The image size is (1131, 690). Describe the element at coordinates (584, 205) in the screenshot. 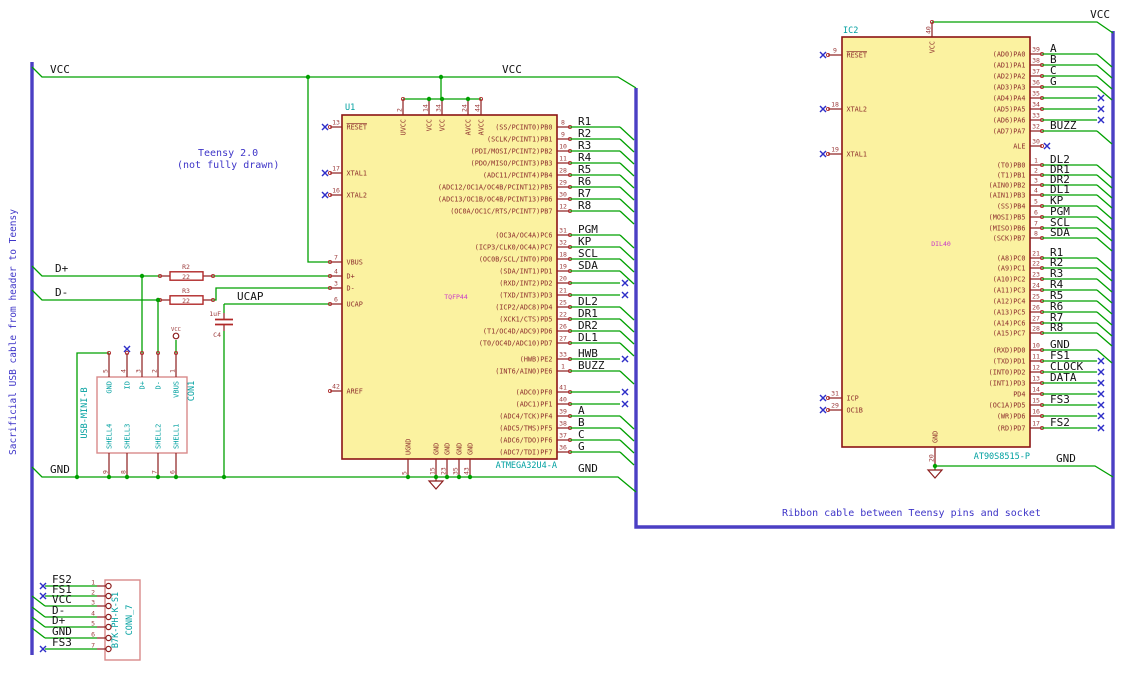

I see `net-label-R8: R8` at that location.